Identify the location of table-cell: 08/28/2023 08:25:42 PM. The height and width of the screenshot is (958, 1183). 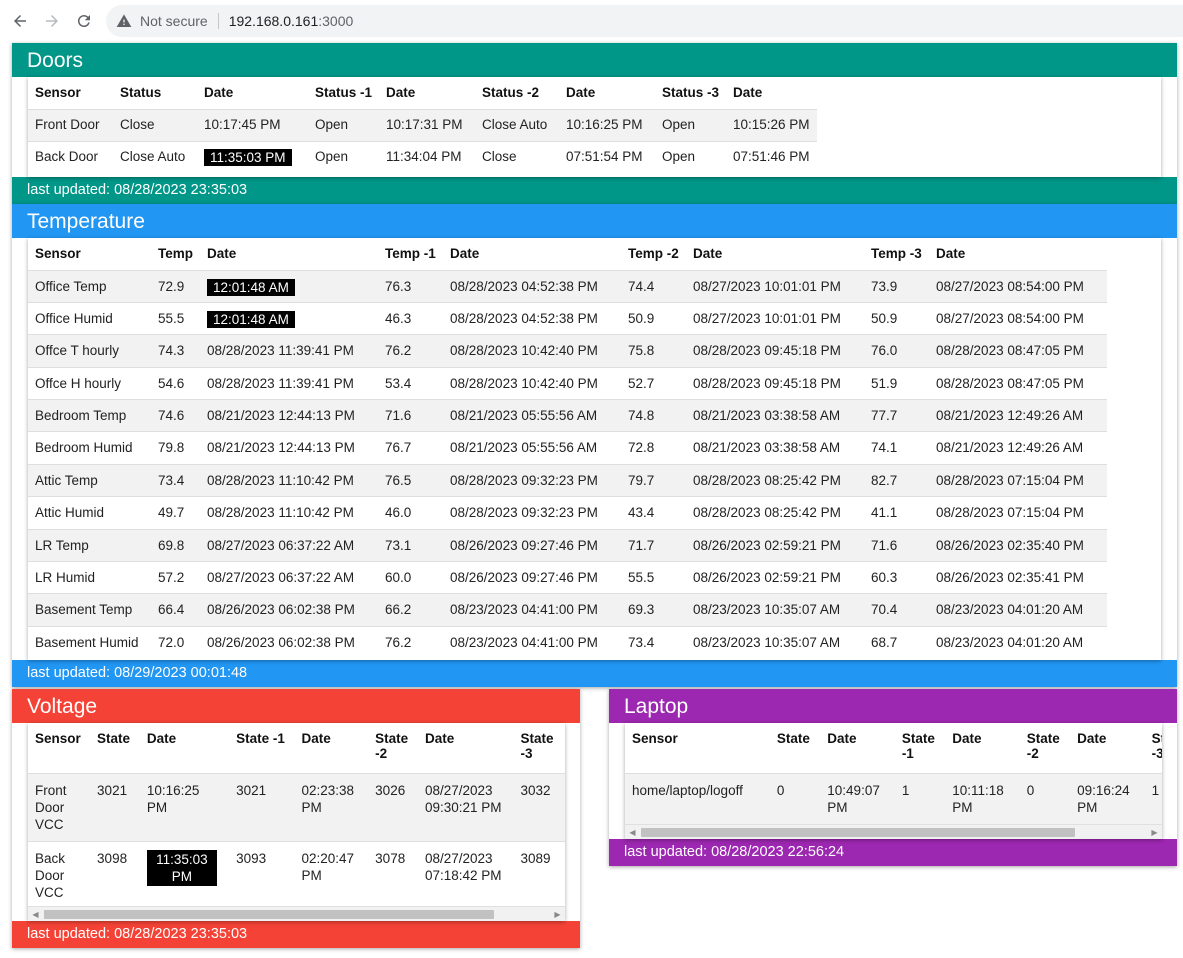
(767, 480).